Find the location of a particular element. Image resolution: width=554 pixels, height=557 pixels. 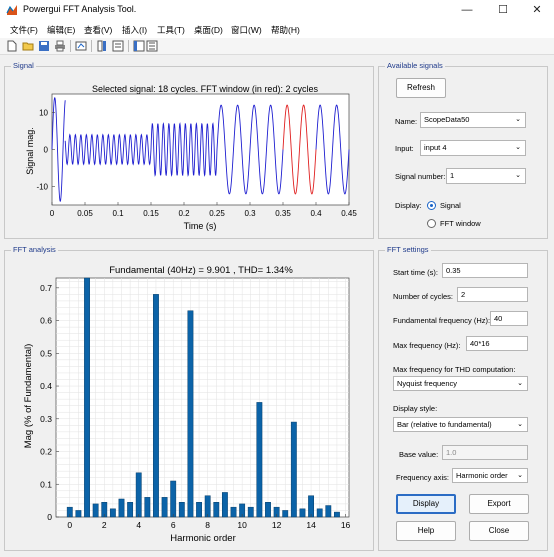

cycles-field: 2 is located at coordinates (492, 294).